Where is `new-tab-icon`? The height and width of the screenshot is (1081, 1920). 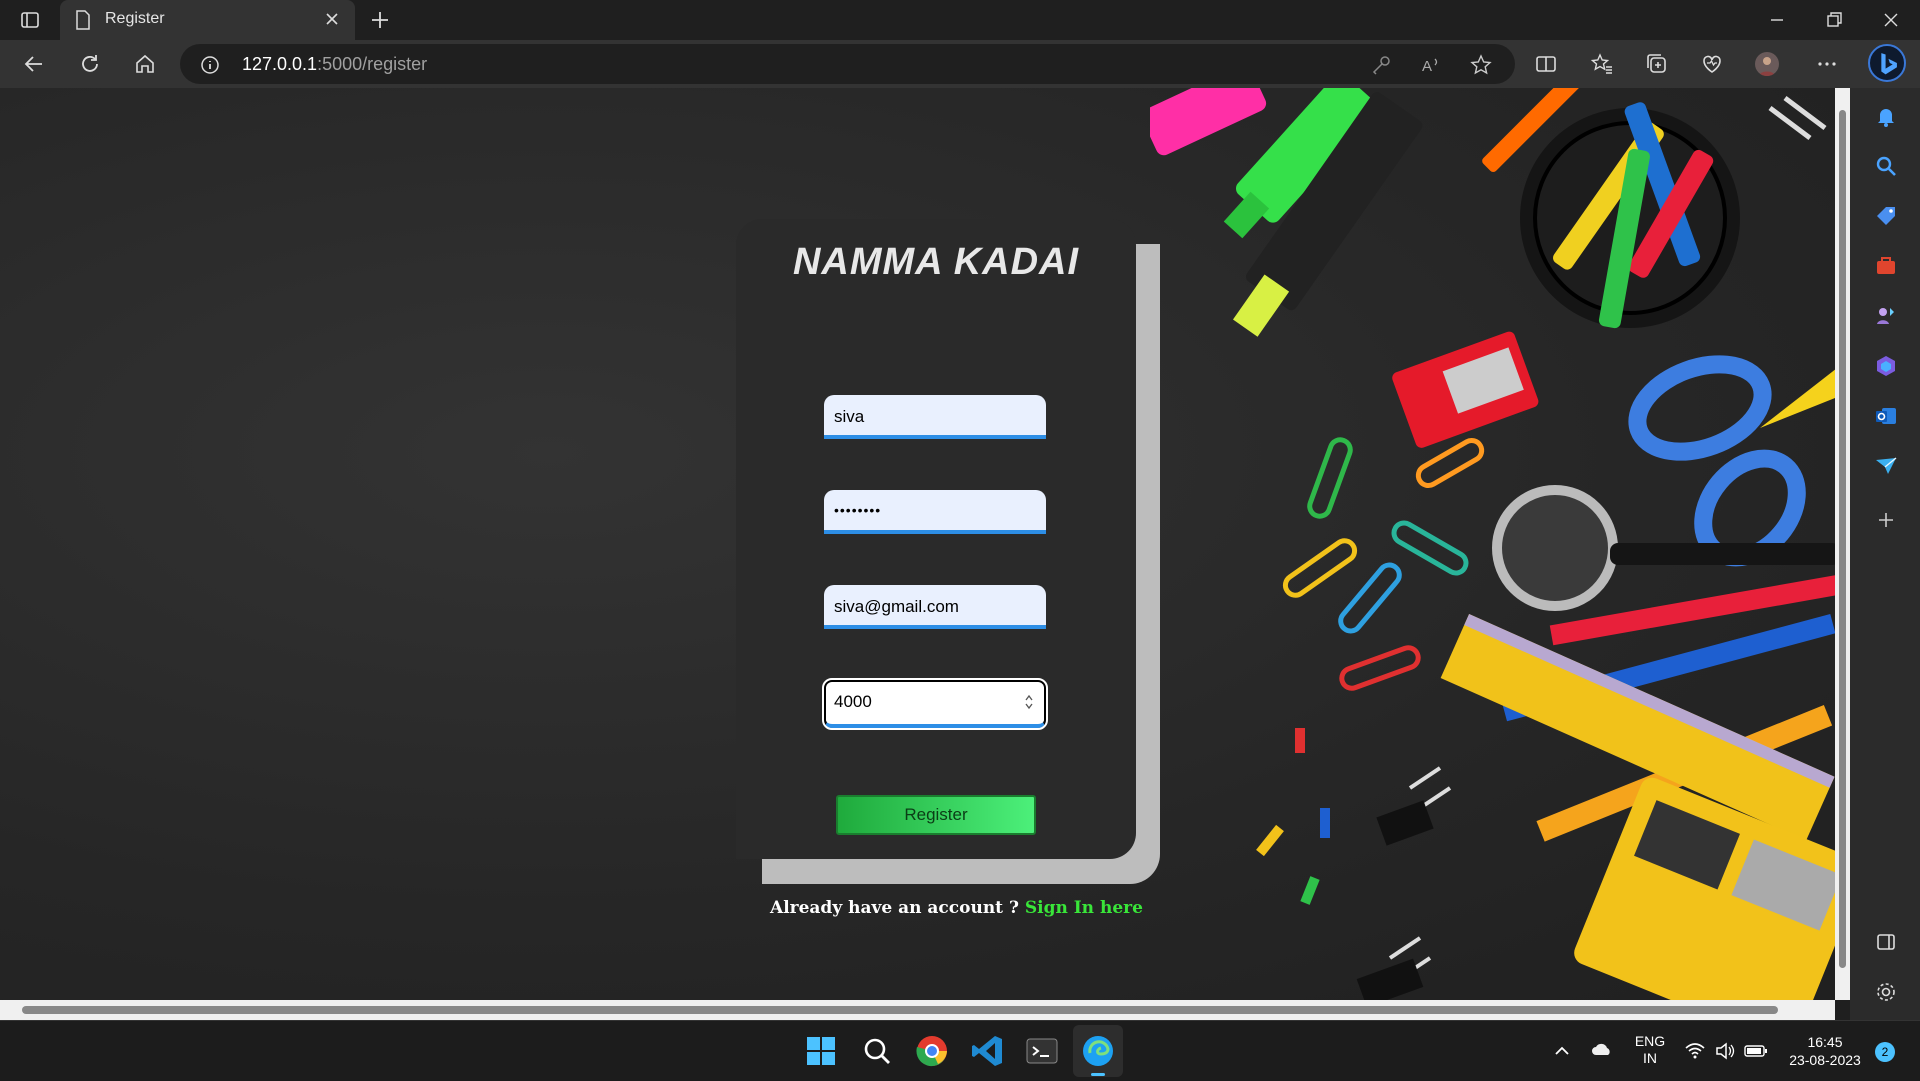 new-tab-icon is located at coordinates (380, 20).